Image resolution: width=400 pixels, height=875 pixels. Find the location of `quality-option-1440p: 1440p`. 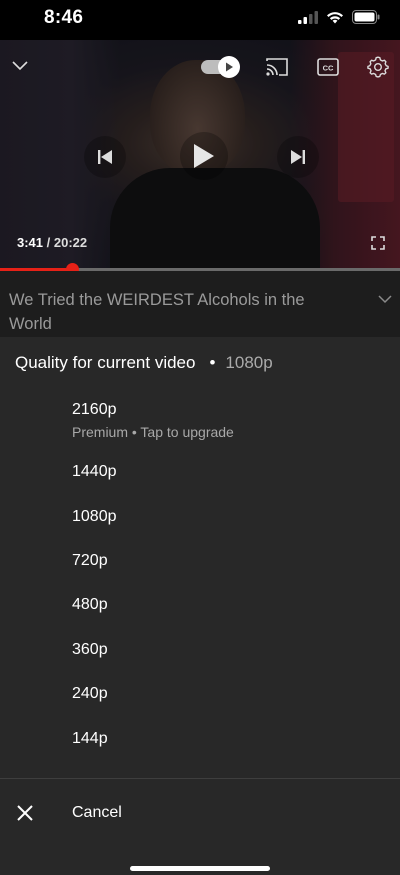

quality-option-1440p: 1440p is located at coordinates (94, 472).